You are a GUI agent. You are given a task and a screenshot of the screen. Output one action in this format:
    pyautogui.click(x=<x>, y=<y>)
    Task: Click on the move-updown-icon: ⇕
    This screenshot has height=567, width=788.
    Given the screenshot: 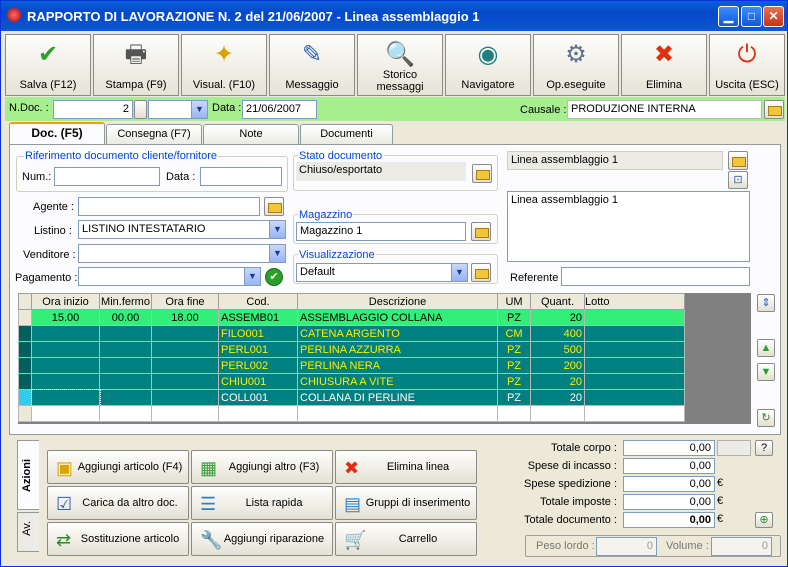 What is the action you would take?
    pyautogui.click(x=766, y=303)
    